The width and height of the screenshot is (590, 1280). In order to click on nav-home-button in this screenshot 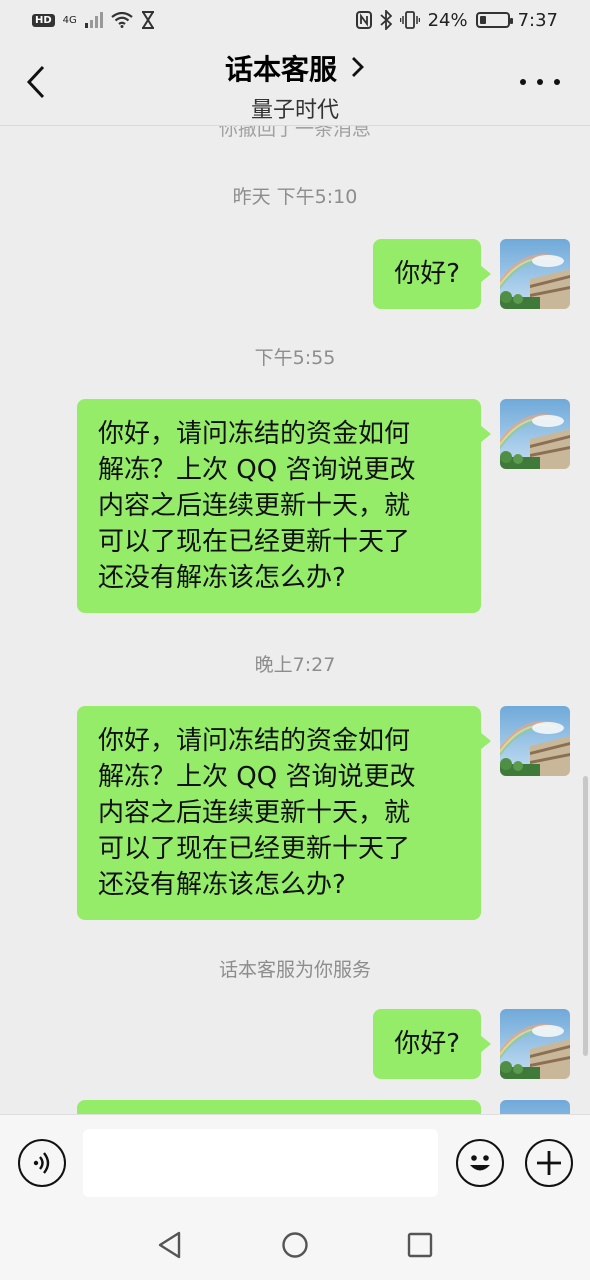, I will do `click(295, 1245)`.